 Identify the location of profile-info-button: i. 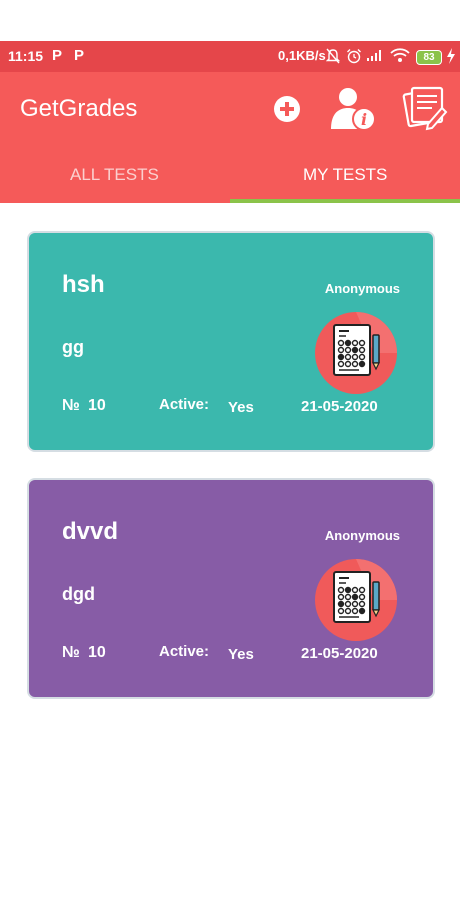
(353, 109).